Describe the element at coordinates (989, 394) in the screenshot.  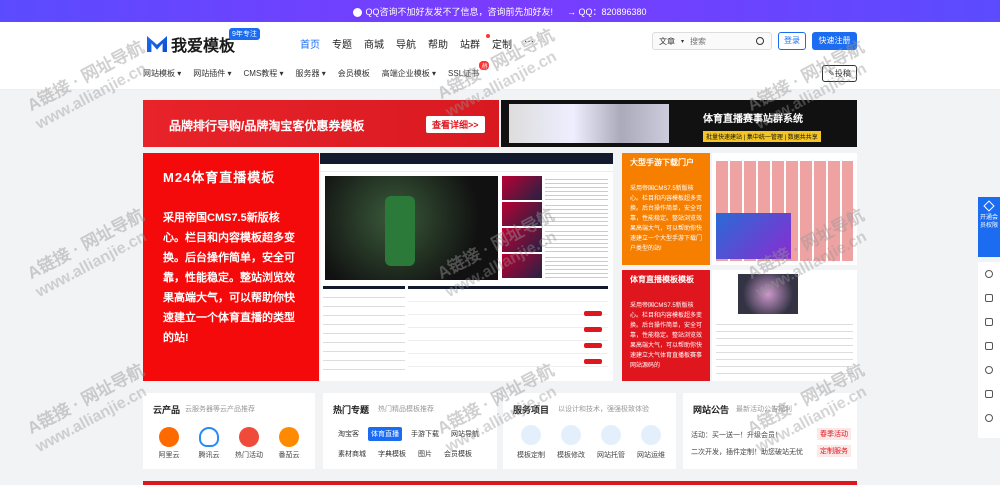
I see `sidebar-pen` at that location.